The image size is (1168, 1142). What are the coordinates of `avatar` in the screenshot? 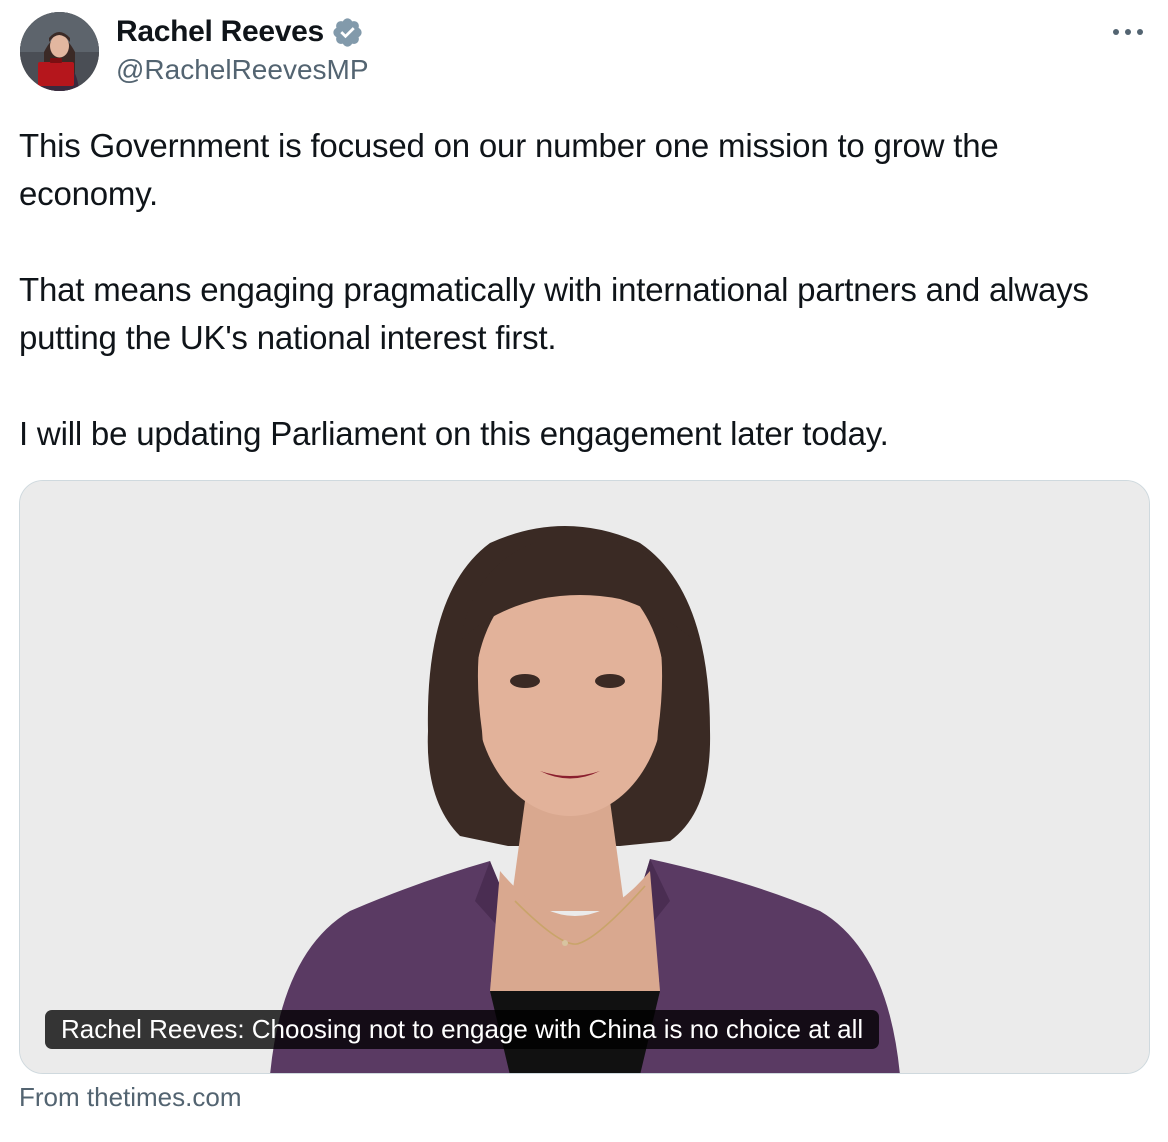 It's located at (59, 51).